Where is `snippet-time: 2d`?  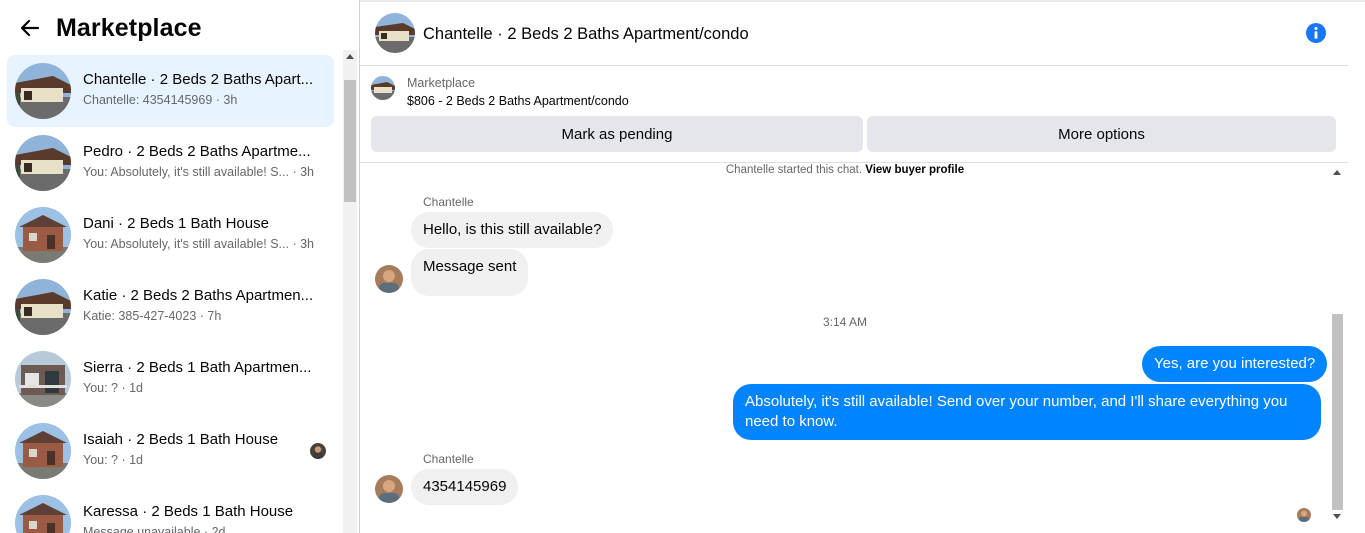
snippet-time: 2d is located at coordinates (218, 529).